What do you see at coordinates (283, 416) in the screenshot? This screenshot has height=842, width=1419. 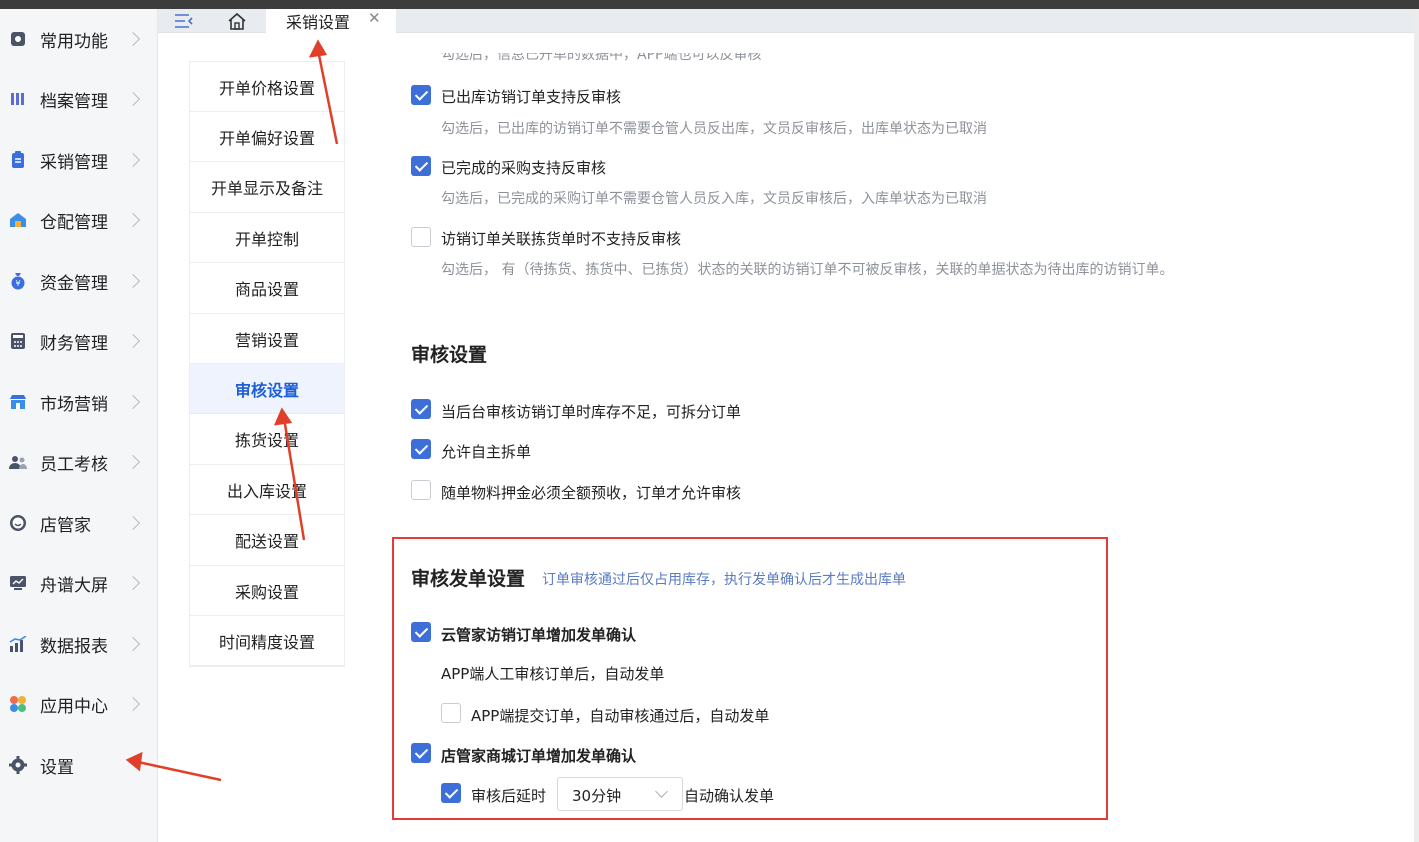 I see `arrow-to-audit-settings-head` at bounding box center [283, 416].